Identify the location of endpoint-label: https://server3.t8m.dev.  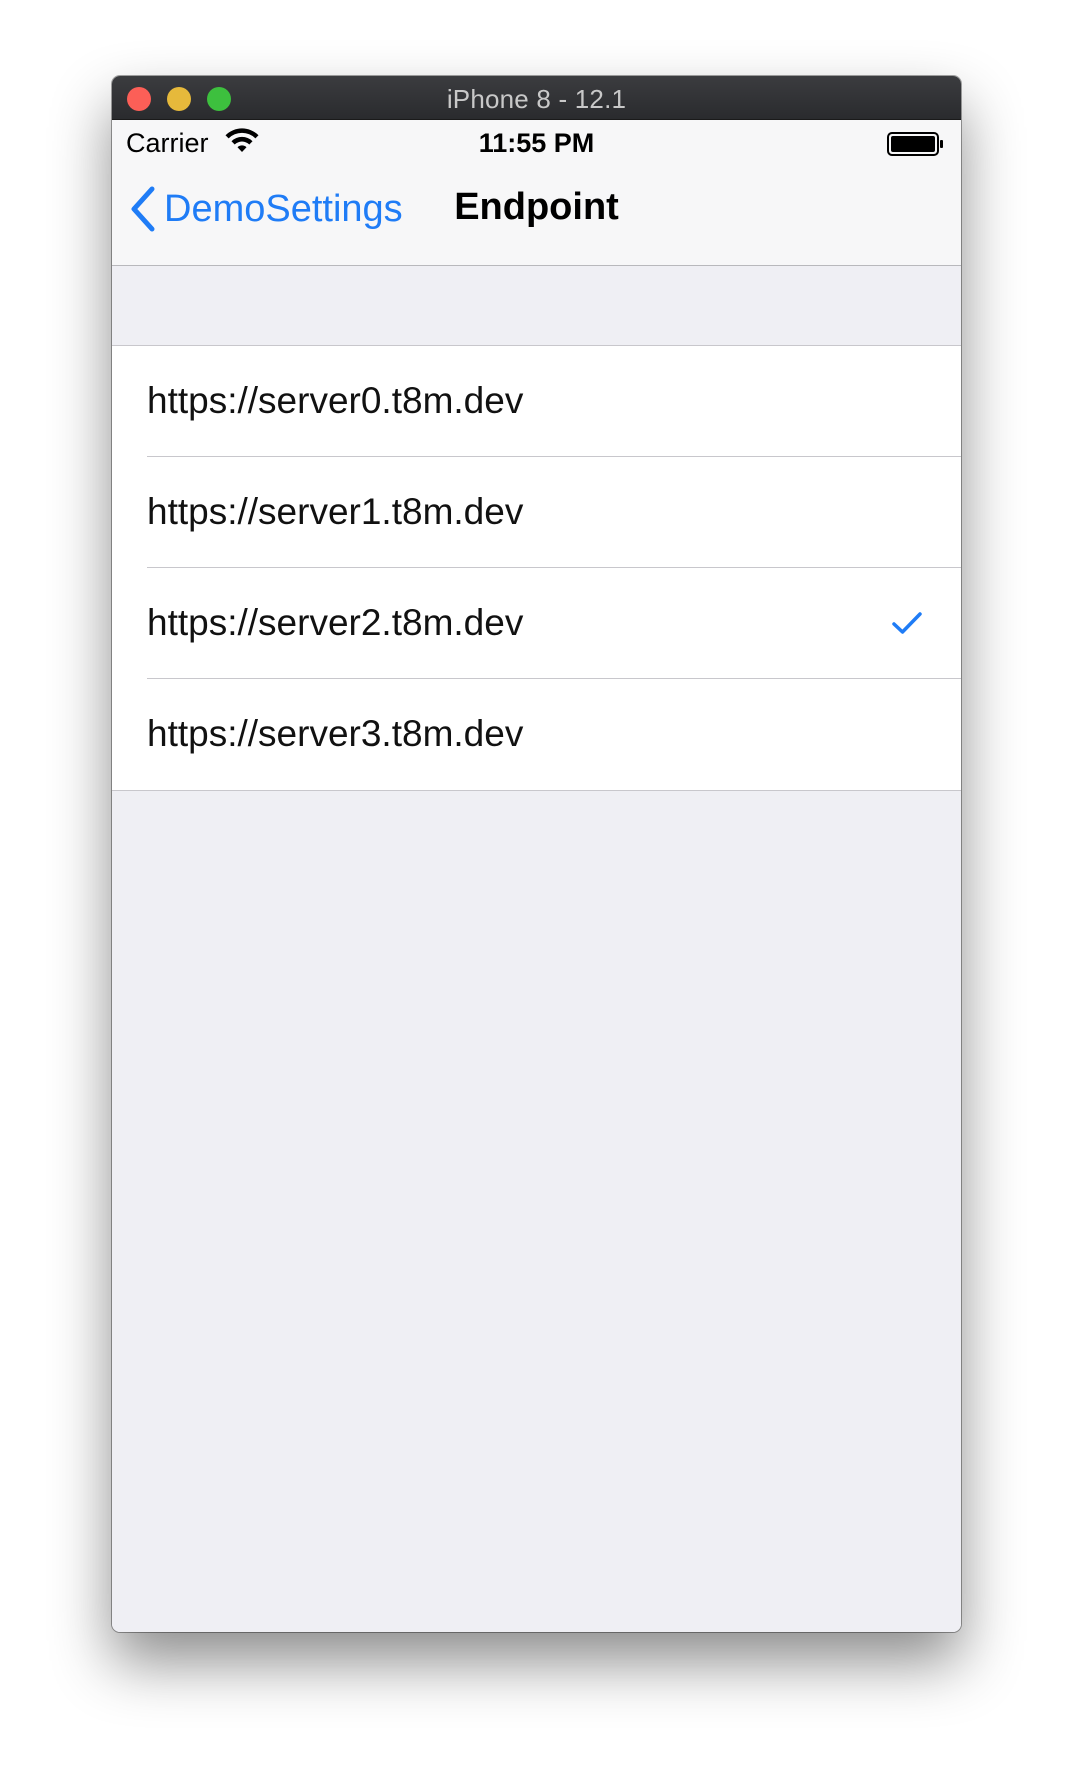
(335, 733).